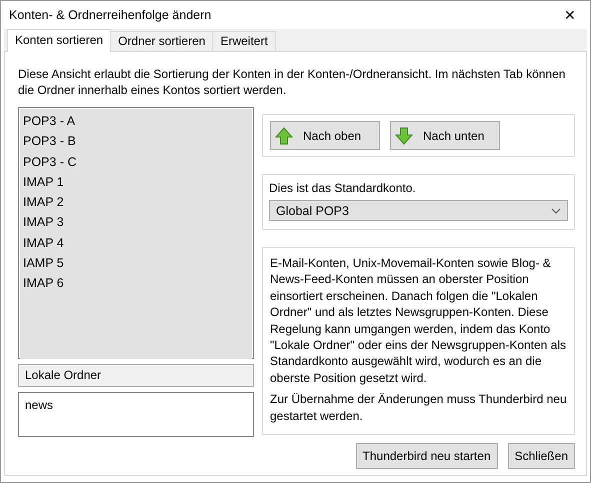  Describe the element at coordinates (556, 211) in the screenshot. I see `chevron-down-icon` at that location.